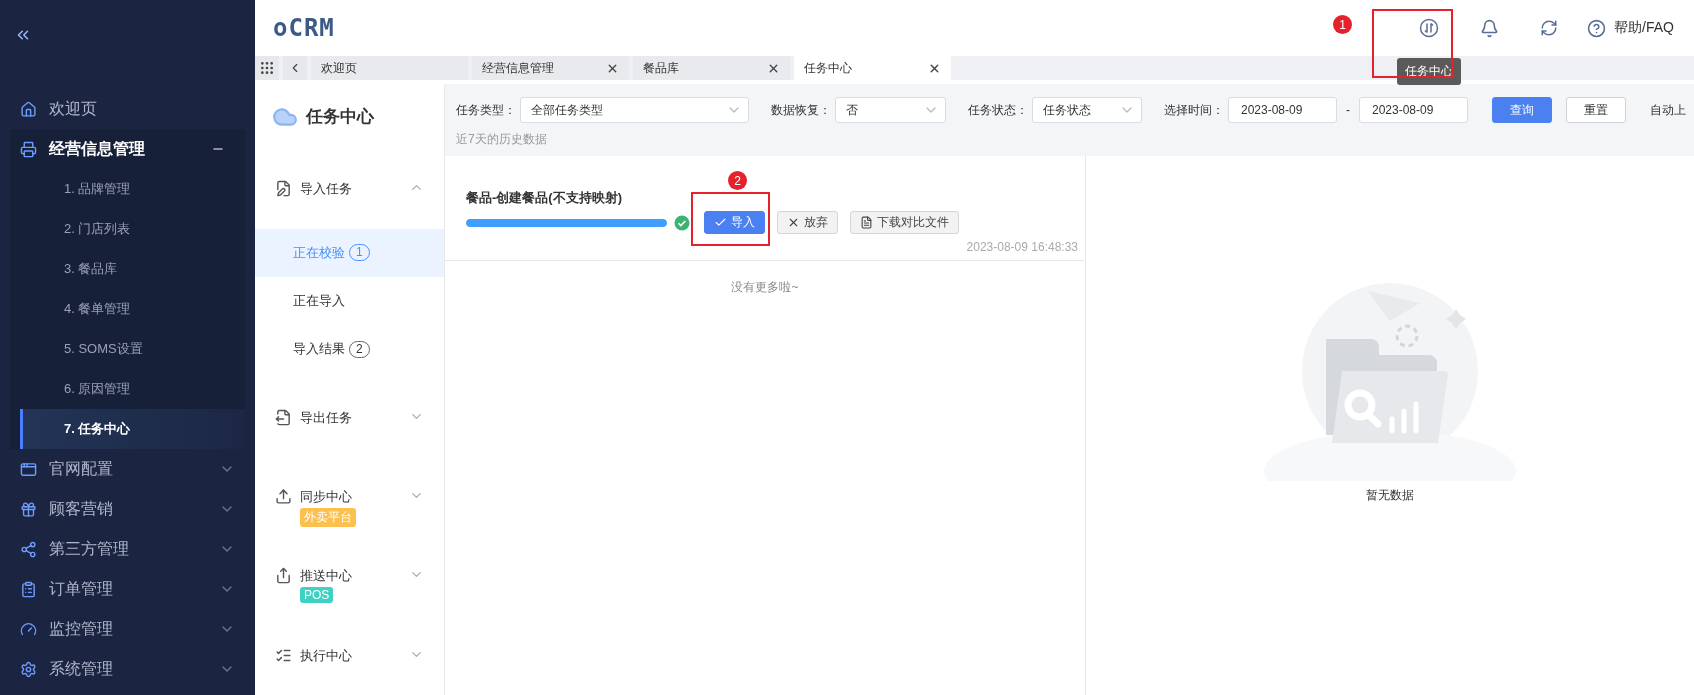 Image resolution: width=1694 pixels, height=695 pixels. Describe the element at coordinates (807, 222) in the screenshot. I see `discard-button: 放弃` at that location.